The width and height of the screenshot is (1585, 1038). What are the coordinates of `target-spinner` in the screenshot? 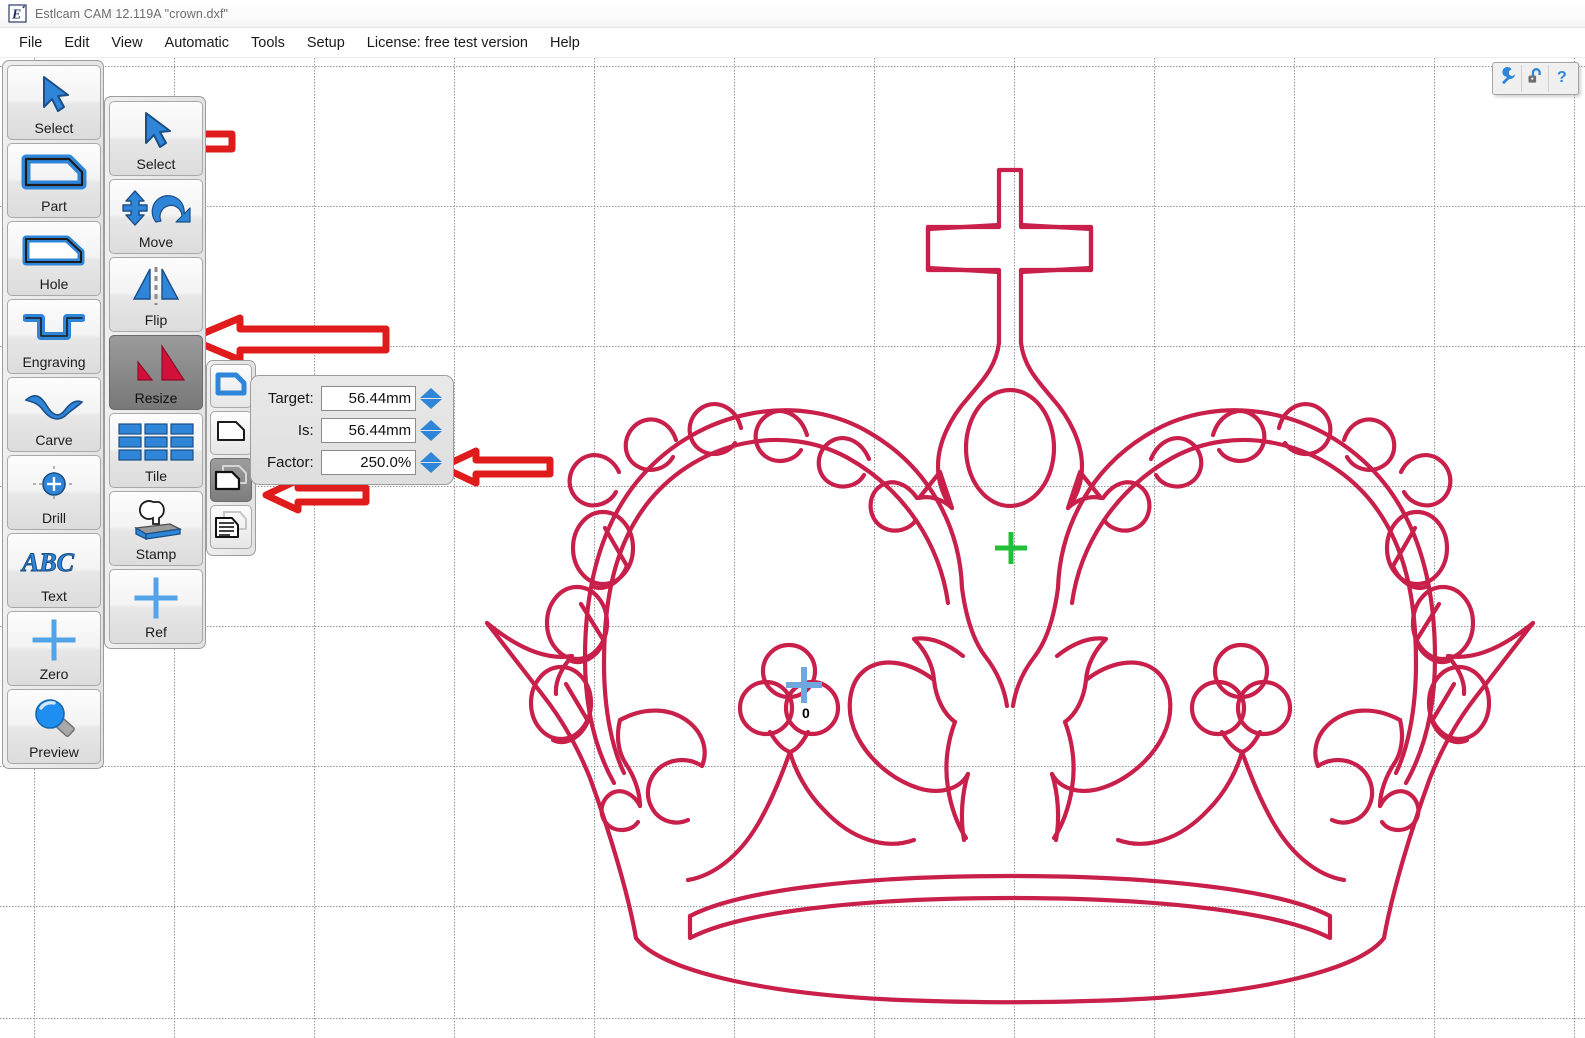 It's located at (431, 398).